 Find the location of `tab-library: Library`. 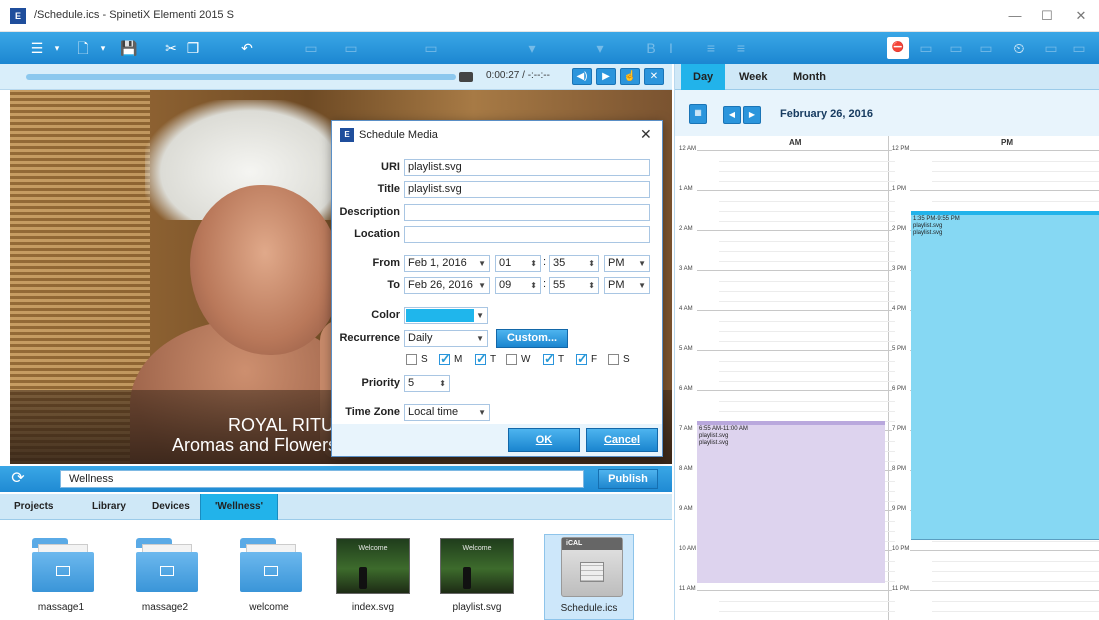

tab-library: Library is located at coordinates (109, 507).